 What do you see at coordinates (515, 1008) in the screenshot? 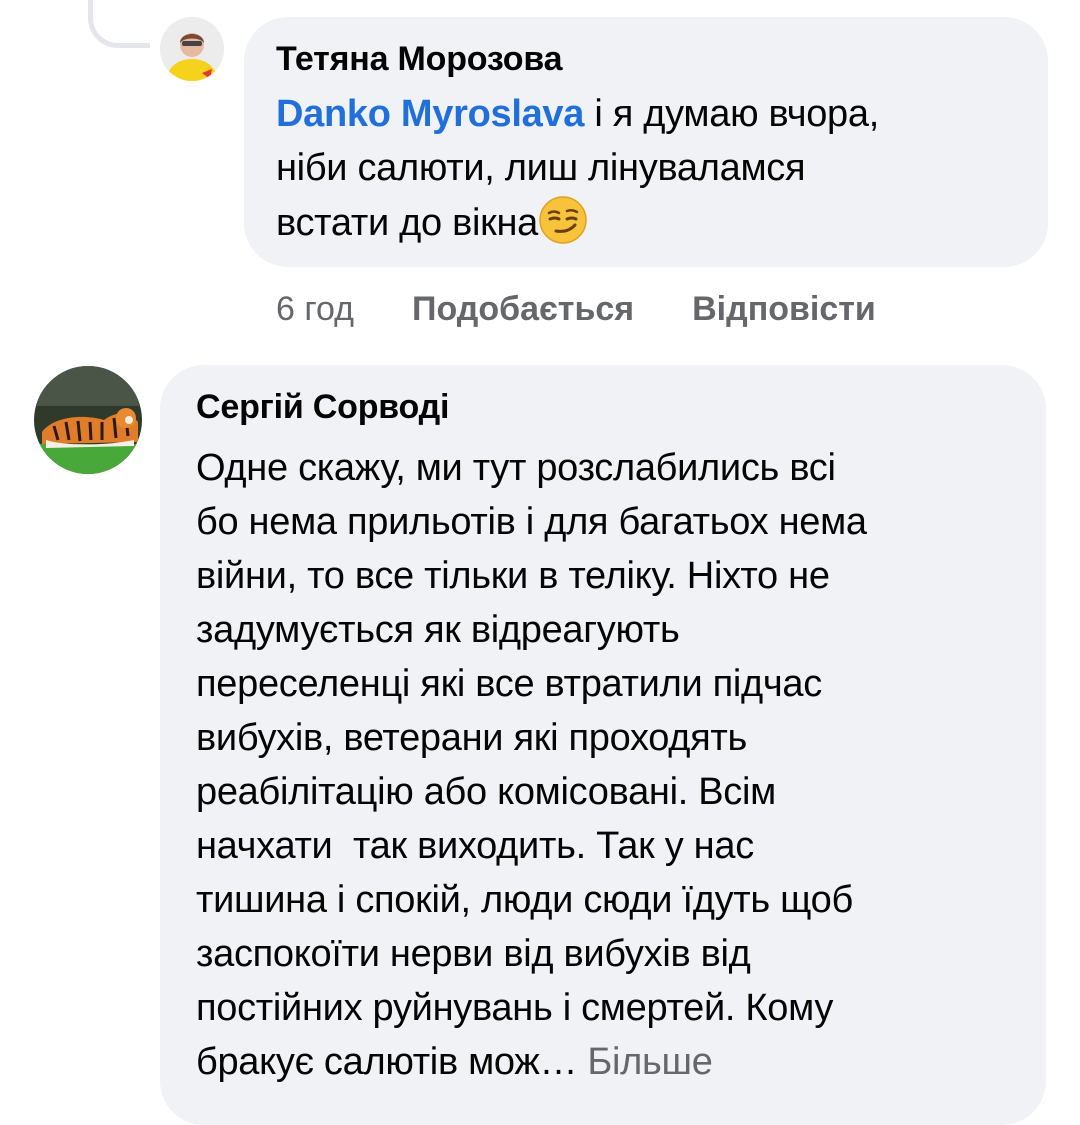
I see `comment-text-line: постійних руйнувань і смертей. Кому` at bounding box center [515, 1008].